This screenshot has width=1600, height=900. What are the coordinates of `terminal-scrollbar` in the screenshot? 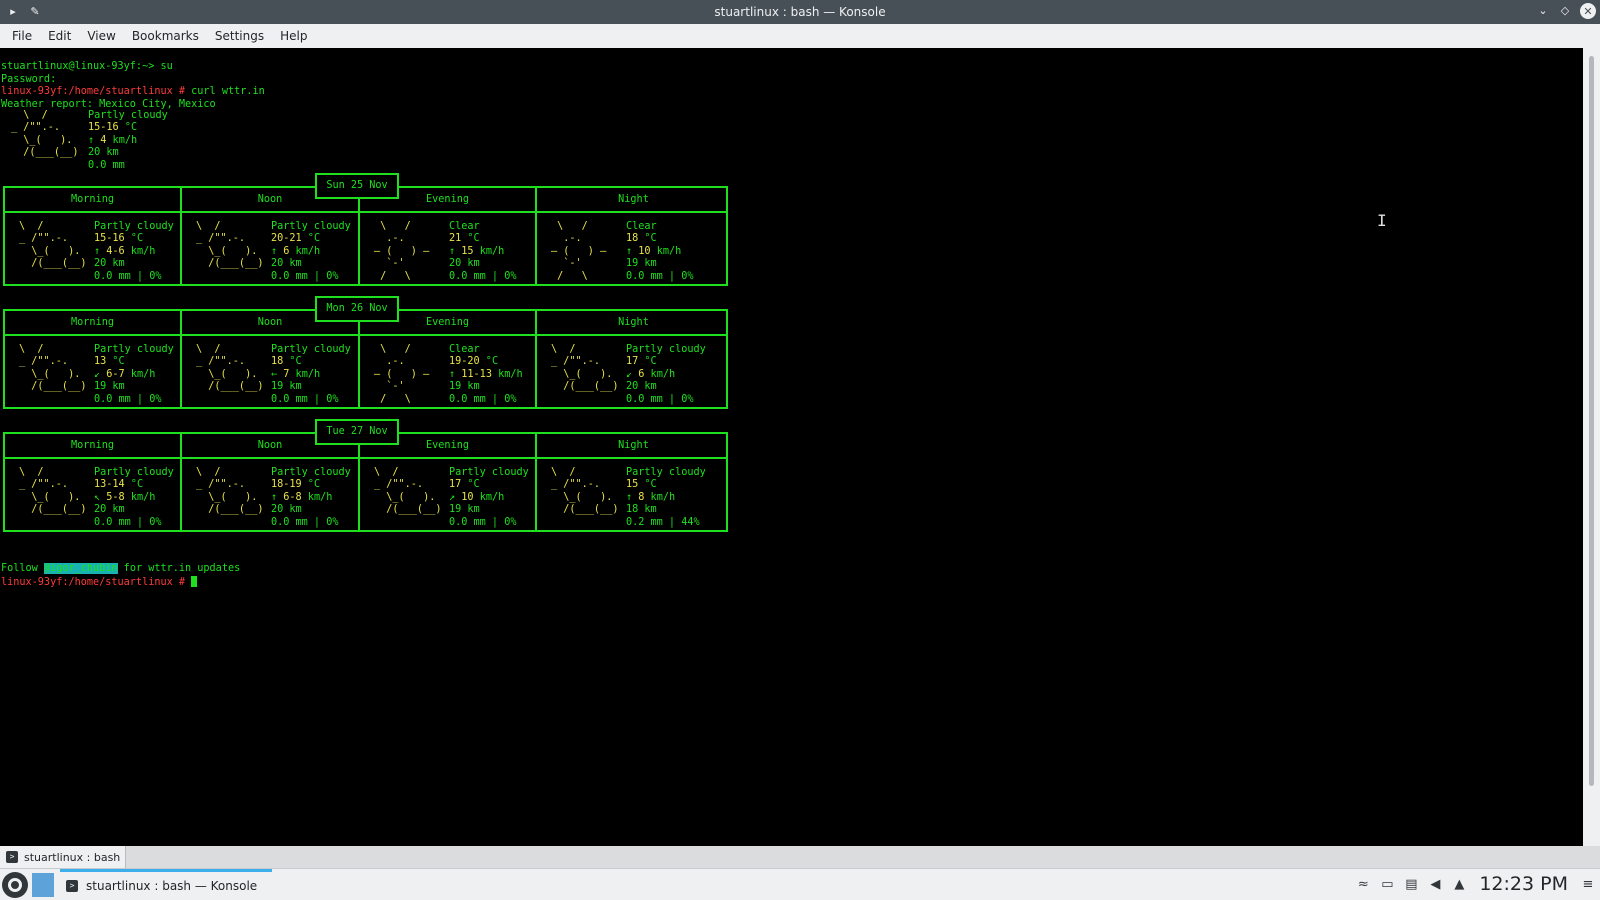 It's located at (1591, 447).